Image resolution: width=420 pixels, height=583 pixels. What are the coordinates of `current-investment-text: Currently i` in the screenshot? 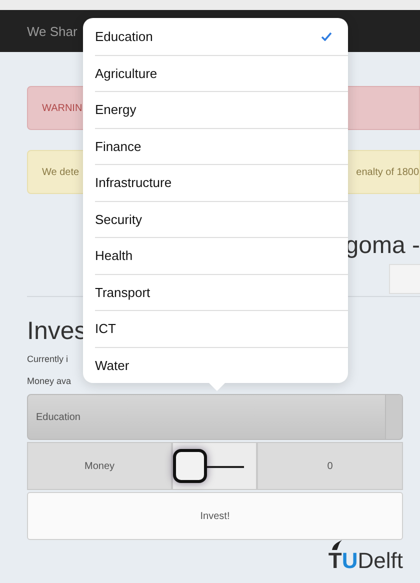 It's located at (47, 359).